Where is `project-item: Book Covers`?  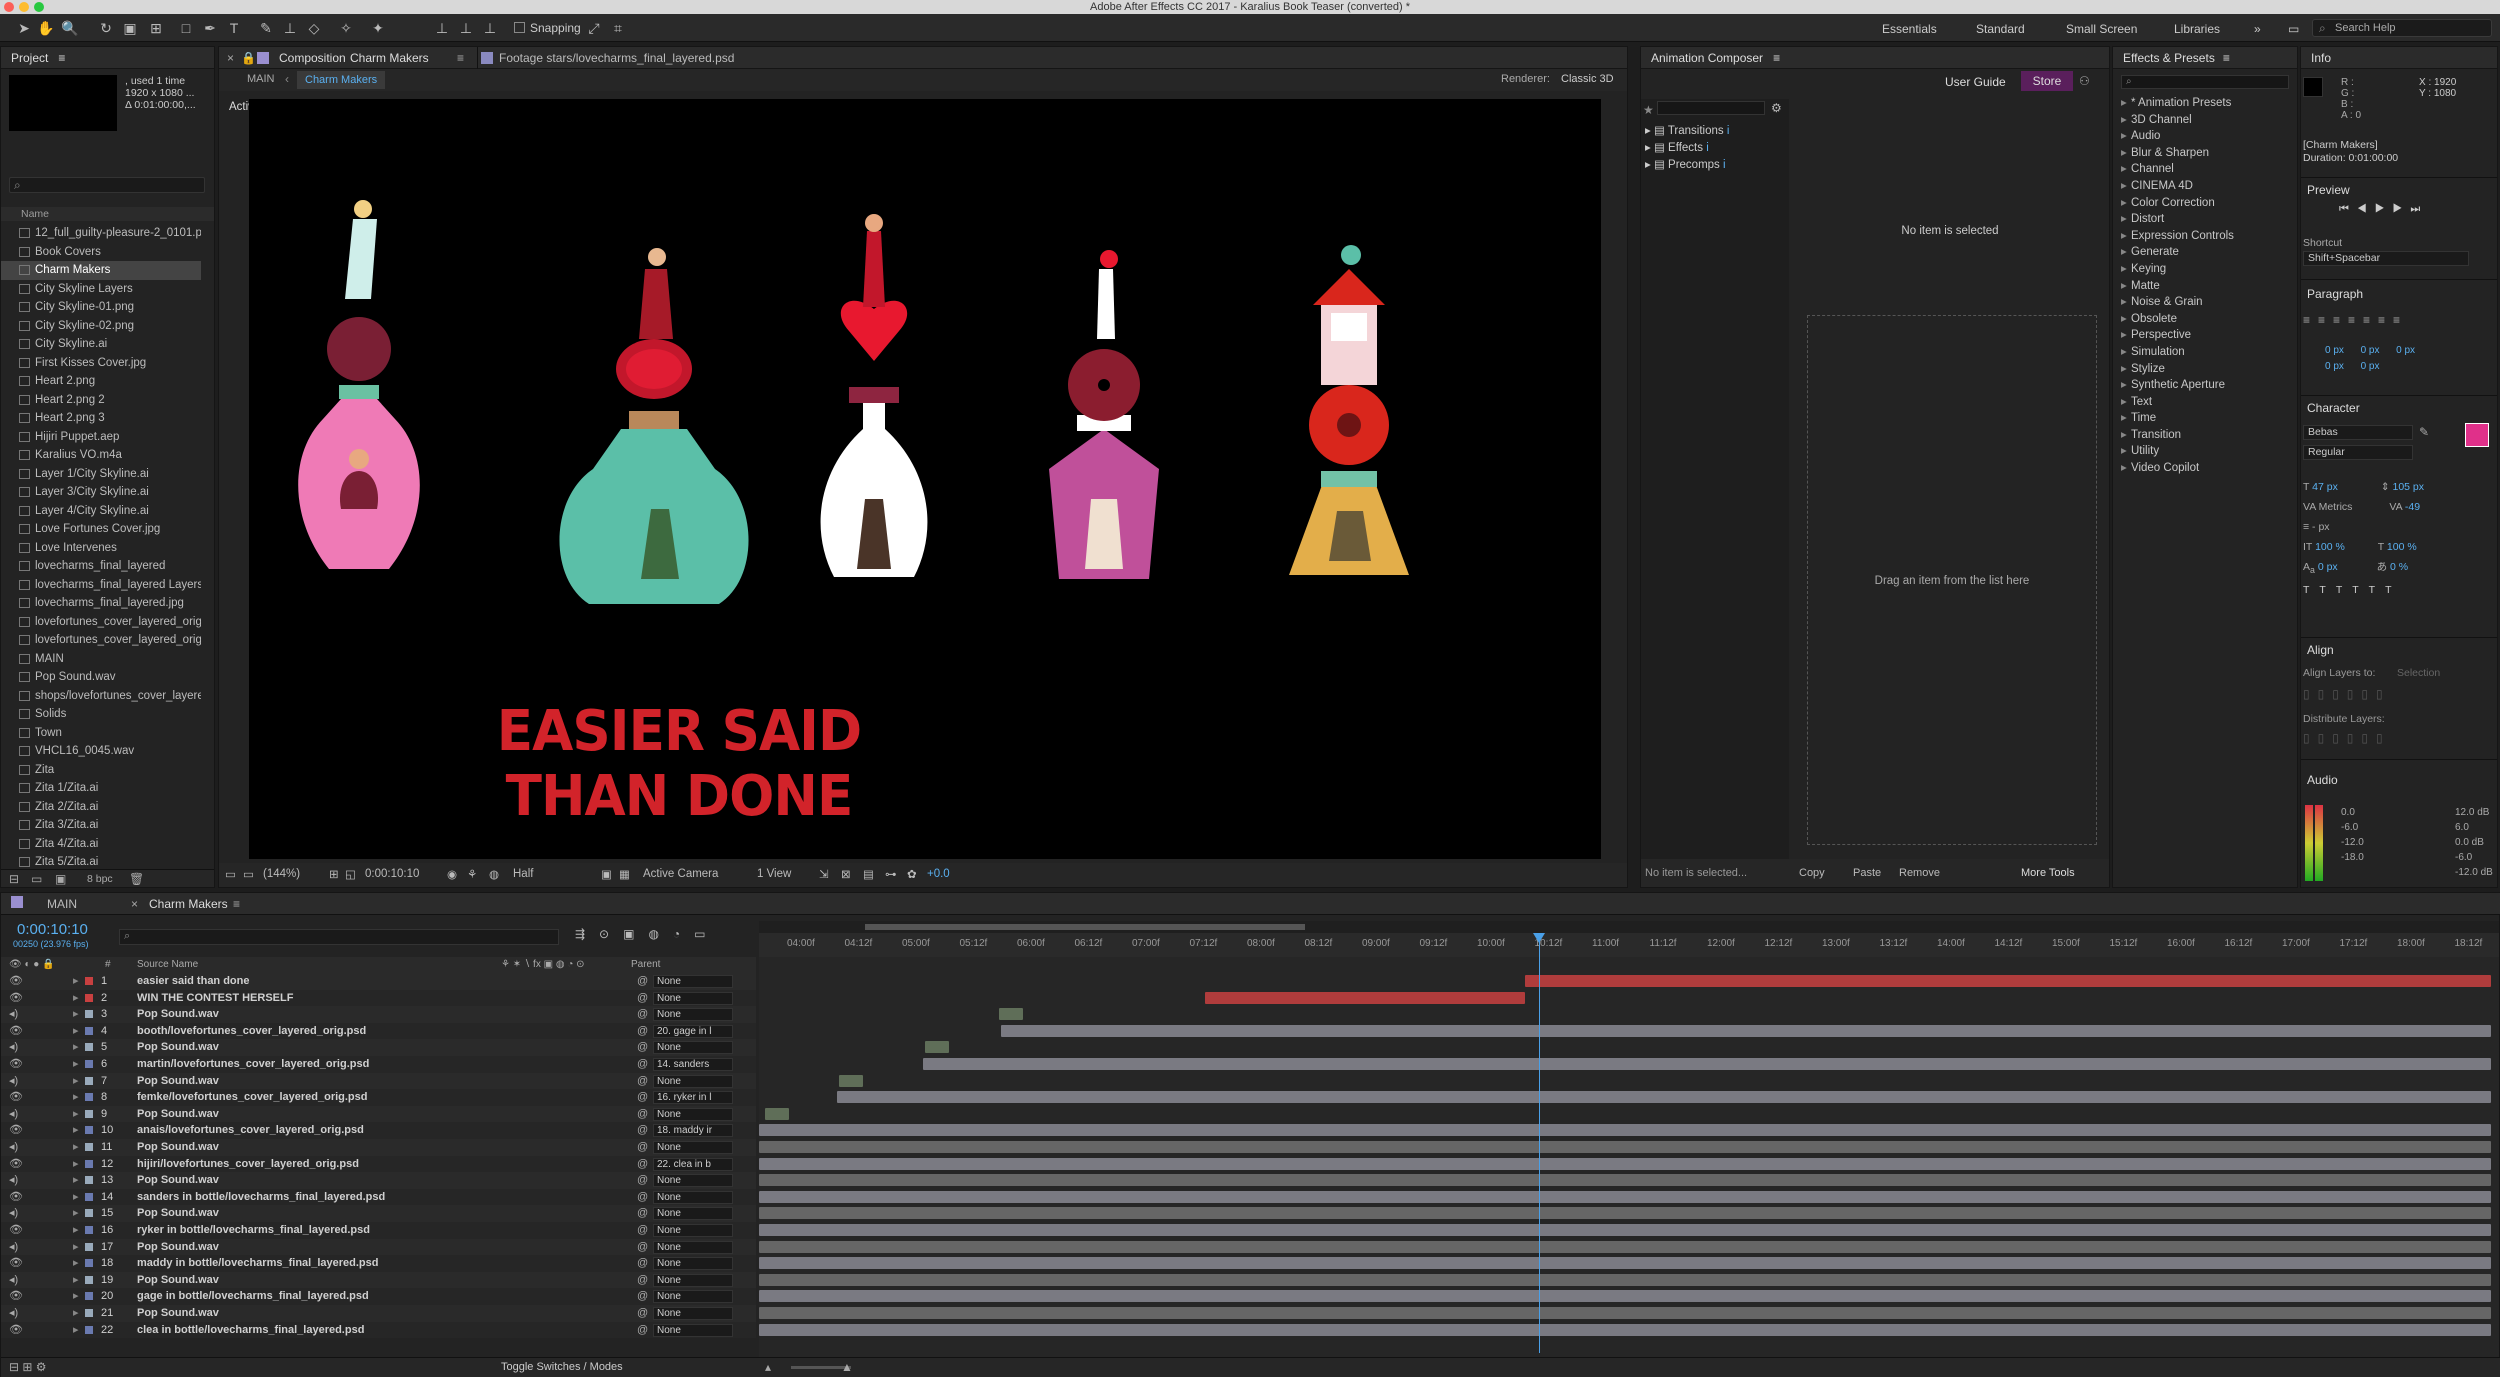 project-item: Book Covers is located at coordinates (101, 252).